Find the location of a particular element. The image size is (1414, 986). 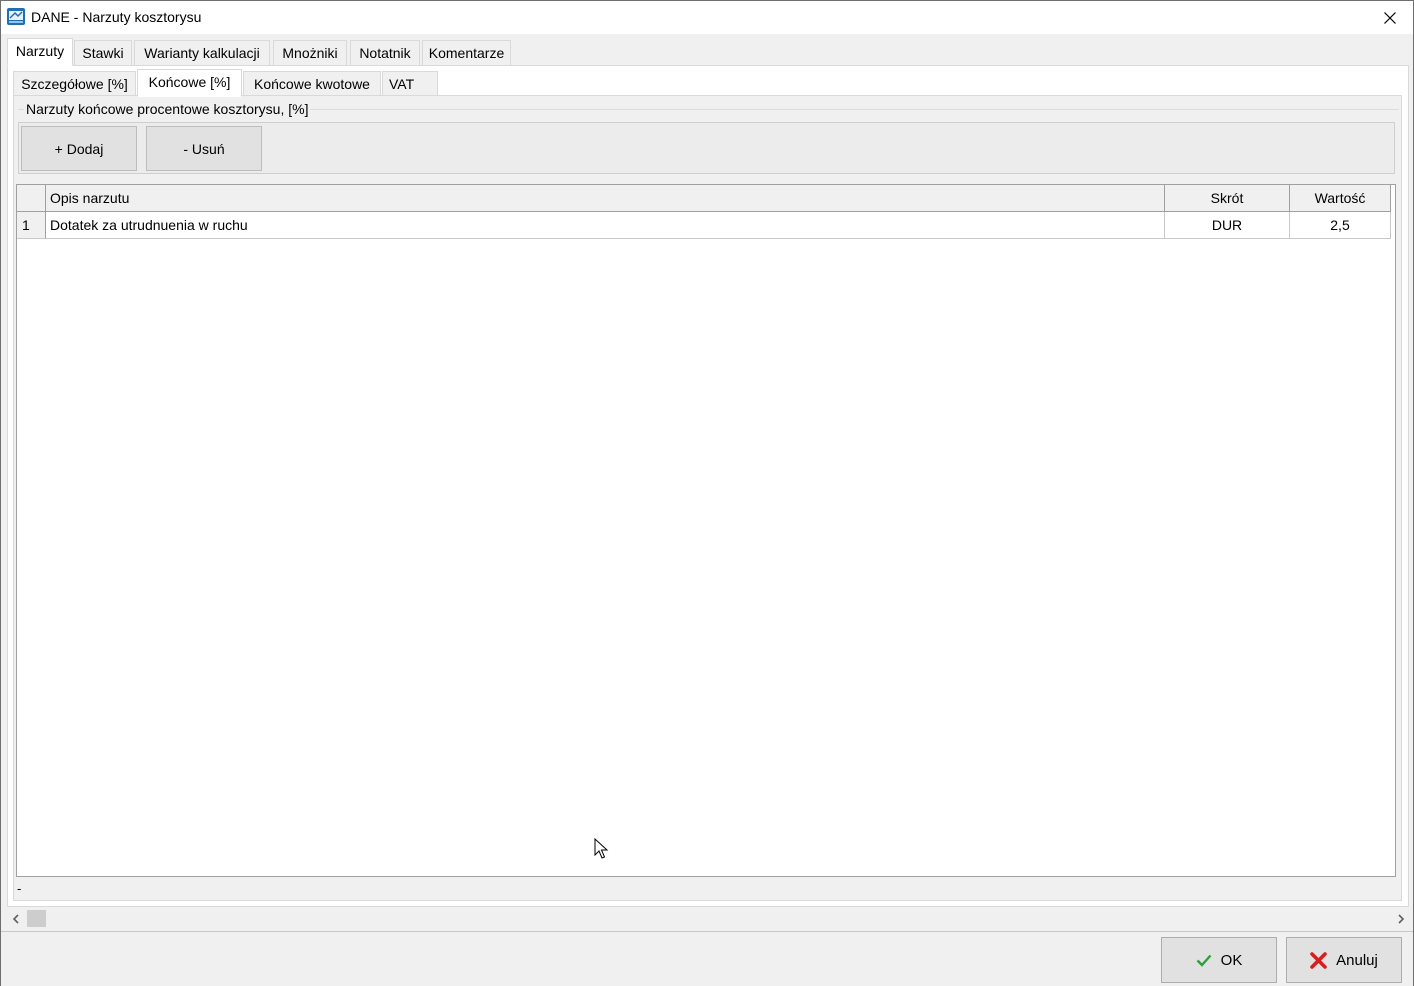

cell-opis: Dotatek za utrudnuenia w ruchu is located at coordinates (605, 225).